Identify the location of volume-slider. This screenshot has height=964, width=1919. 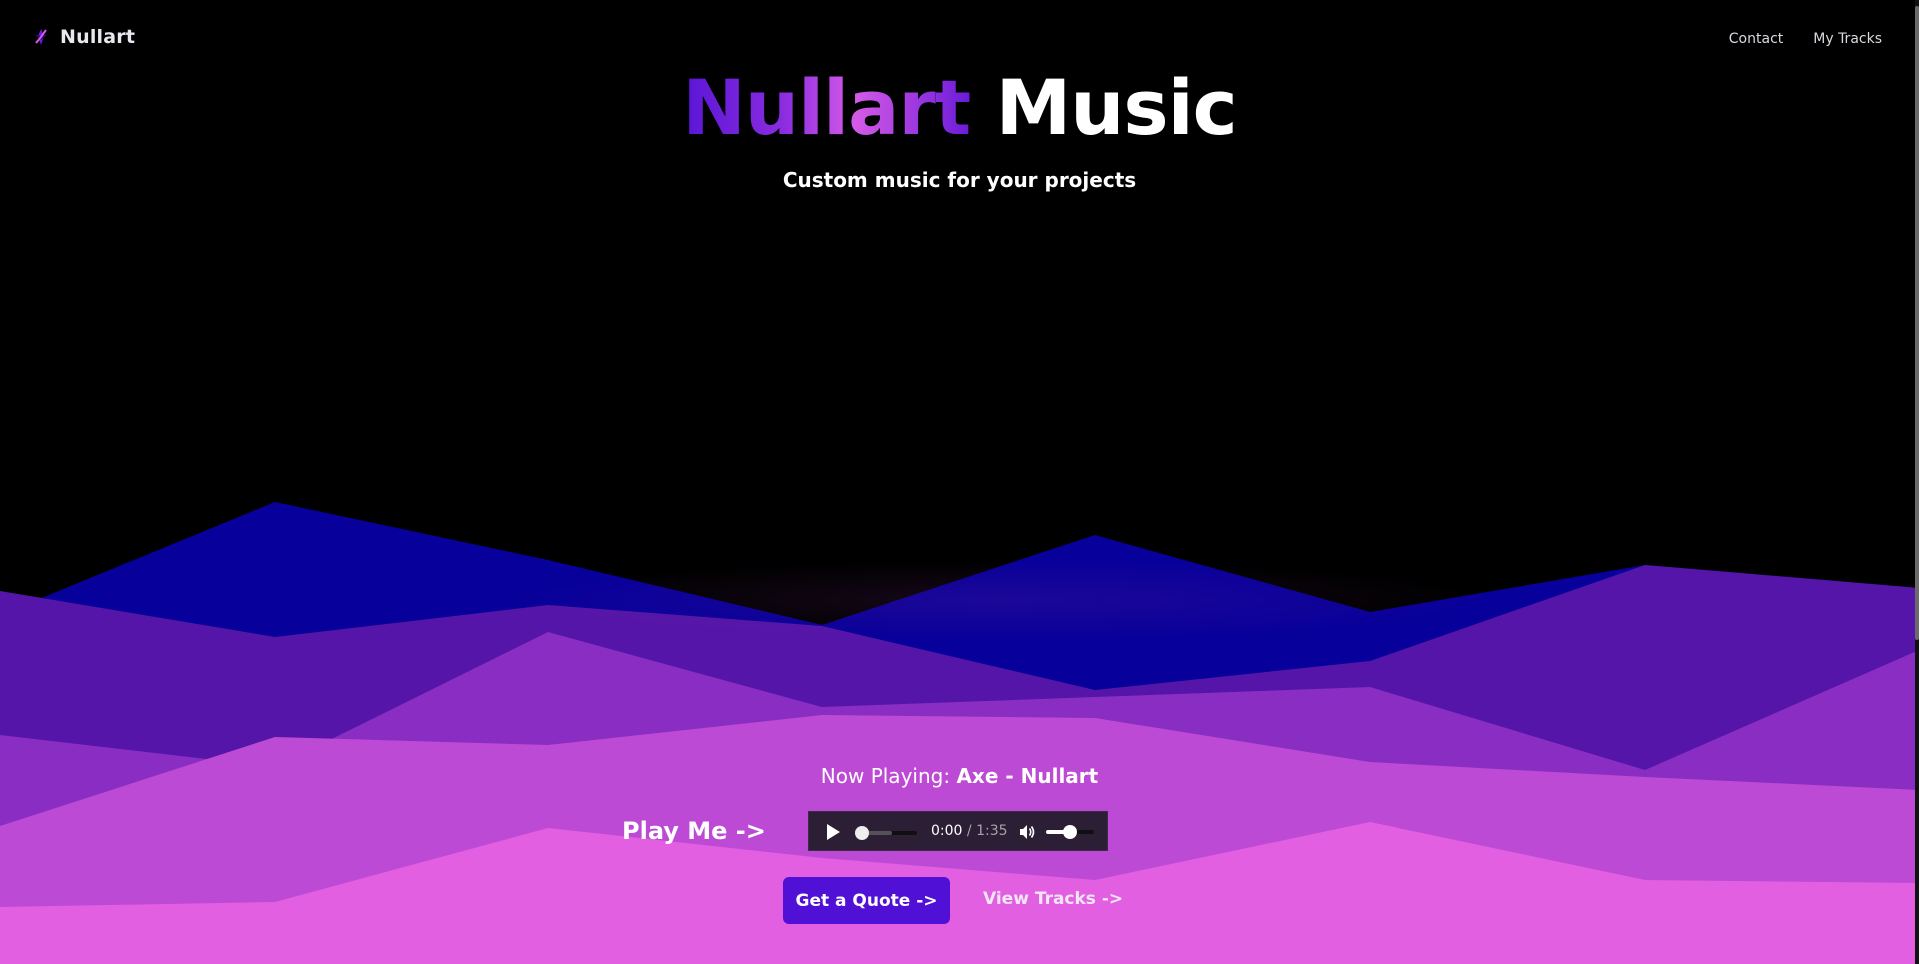
(1070, 832).